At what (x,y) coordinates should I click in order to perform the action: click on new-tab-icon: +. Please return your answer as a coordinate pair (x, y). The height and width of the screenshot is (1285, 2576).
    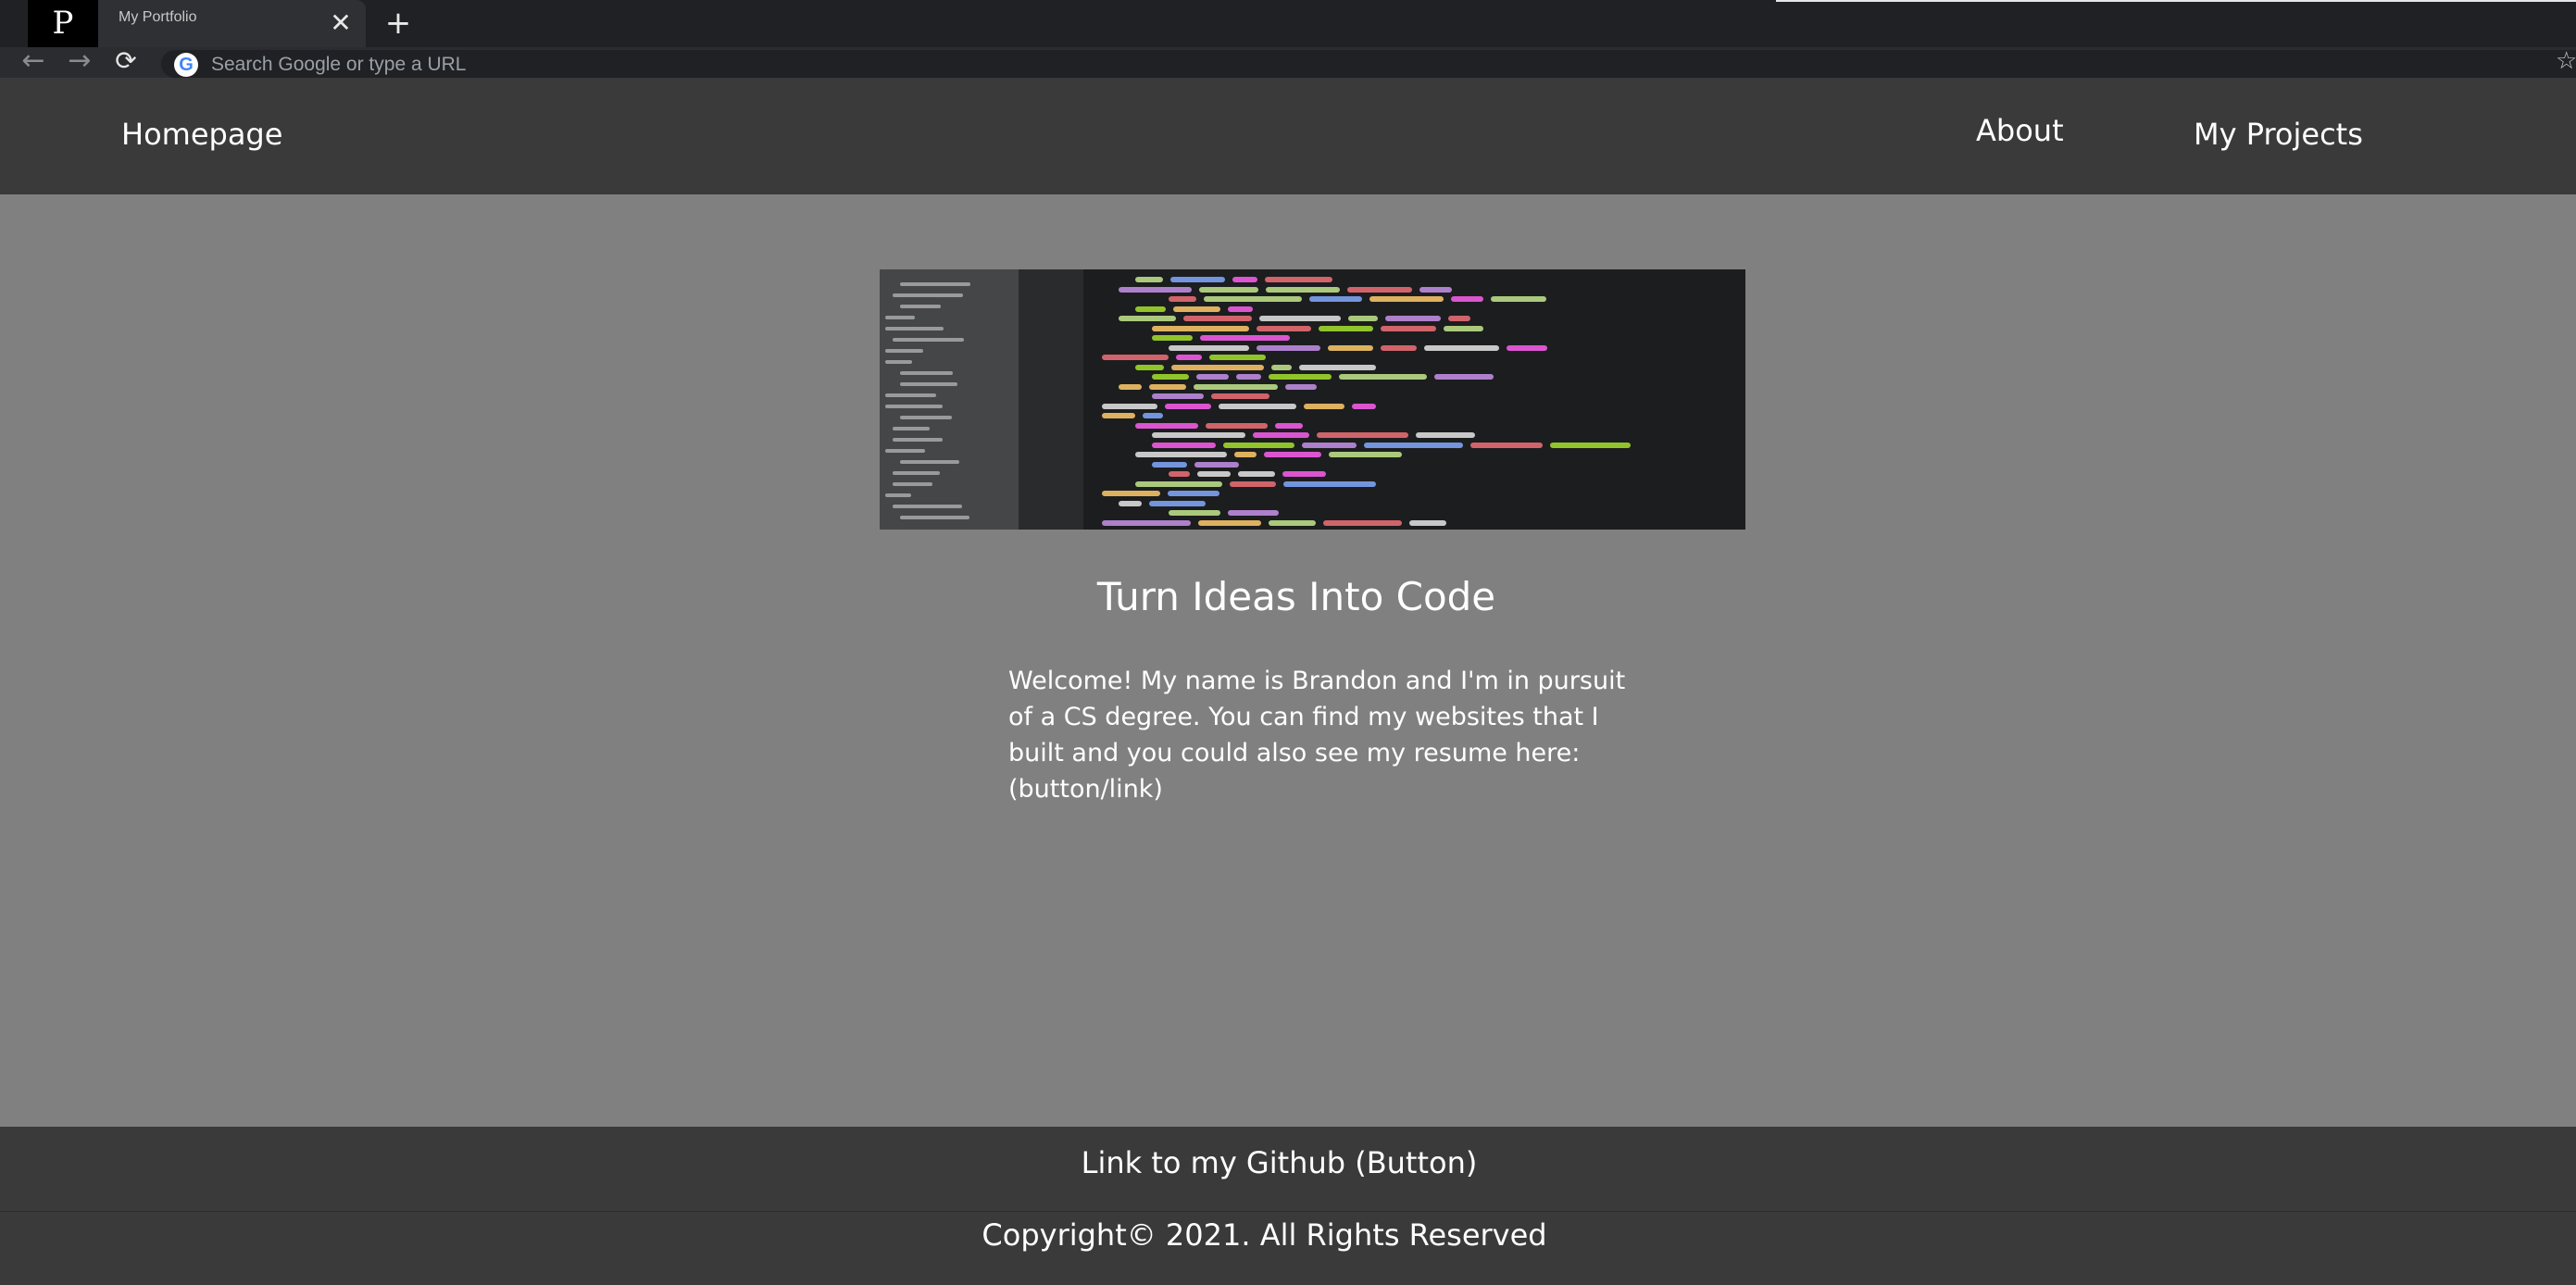
    Looking at the image, I should click on (398, 24).